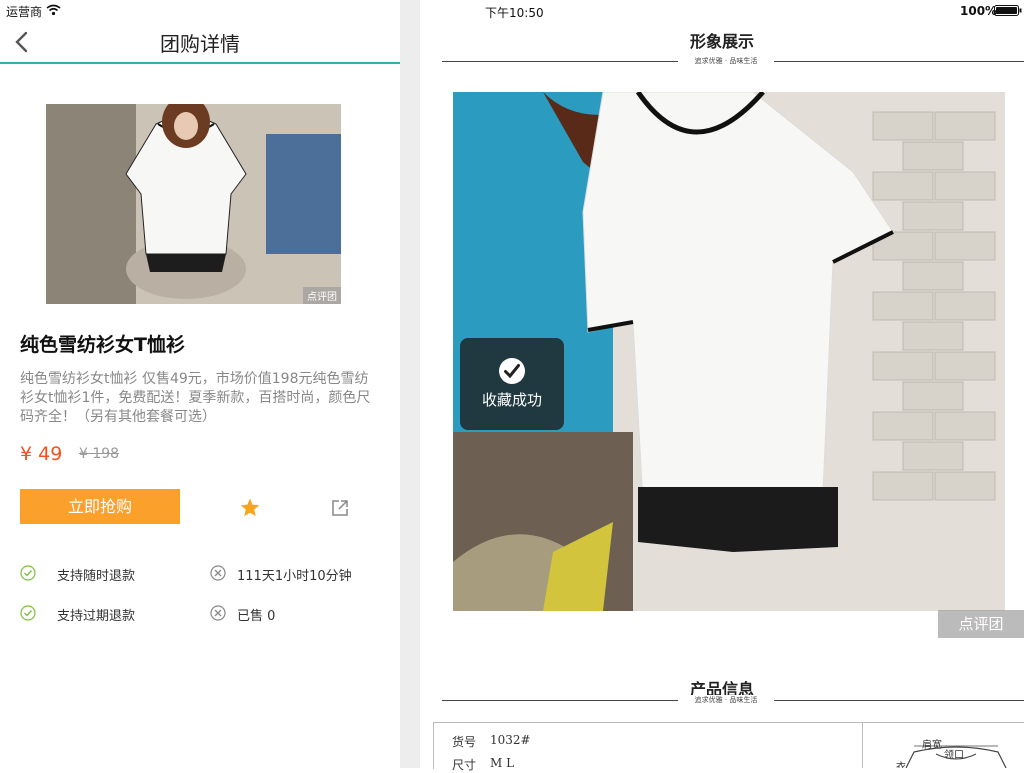  Describe the element at coordinates (932, 745) in the screenshot. I see `diagram-label-shoulder: 肩宽` at that location.